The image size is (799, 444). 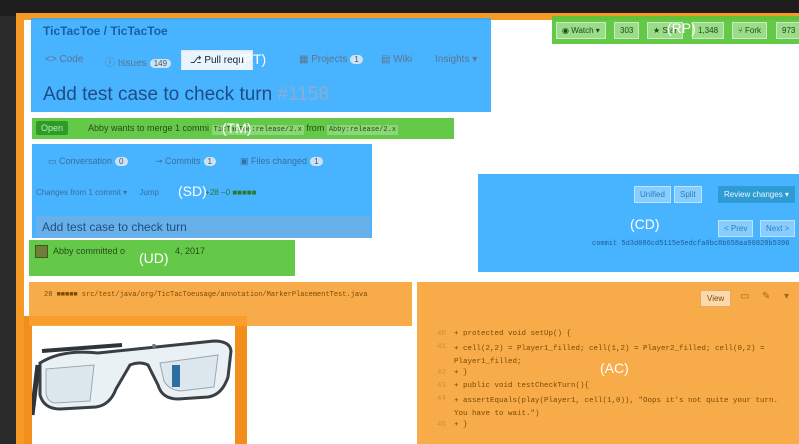 What do you see at coordinates (129, 251) in the screenshot?
I see `commit-author: Abby committed o 4, 2017` at bounding box center [129, 251].